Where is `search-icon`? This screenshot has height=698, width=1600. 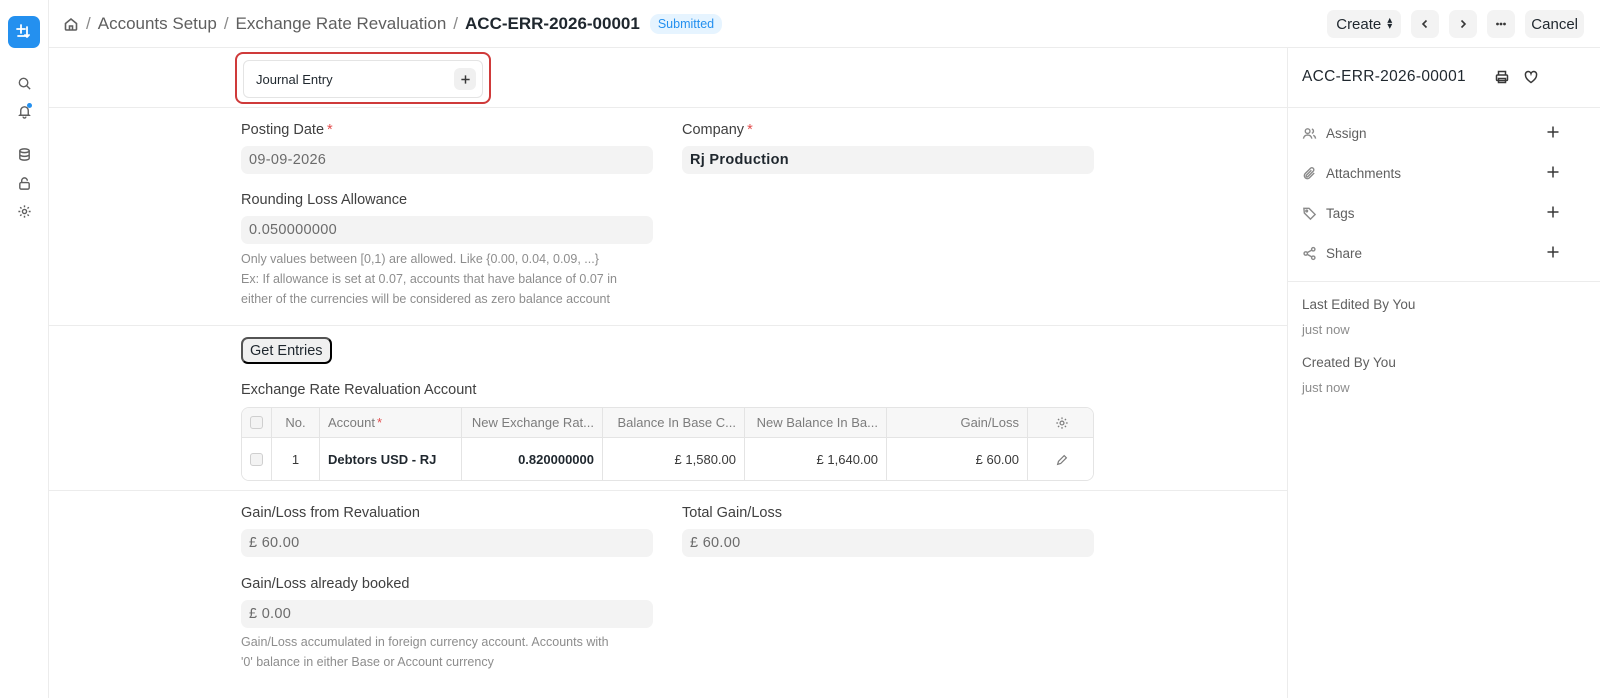 search-icon is located at coordinates (24, 83).